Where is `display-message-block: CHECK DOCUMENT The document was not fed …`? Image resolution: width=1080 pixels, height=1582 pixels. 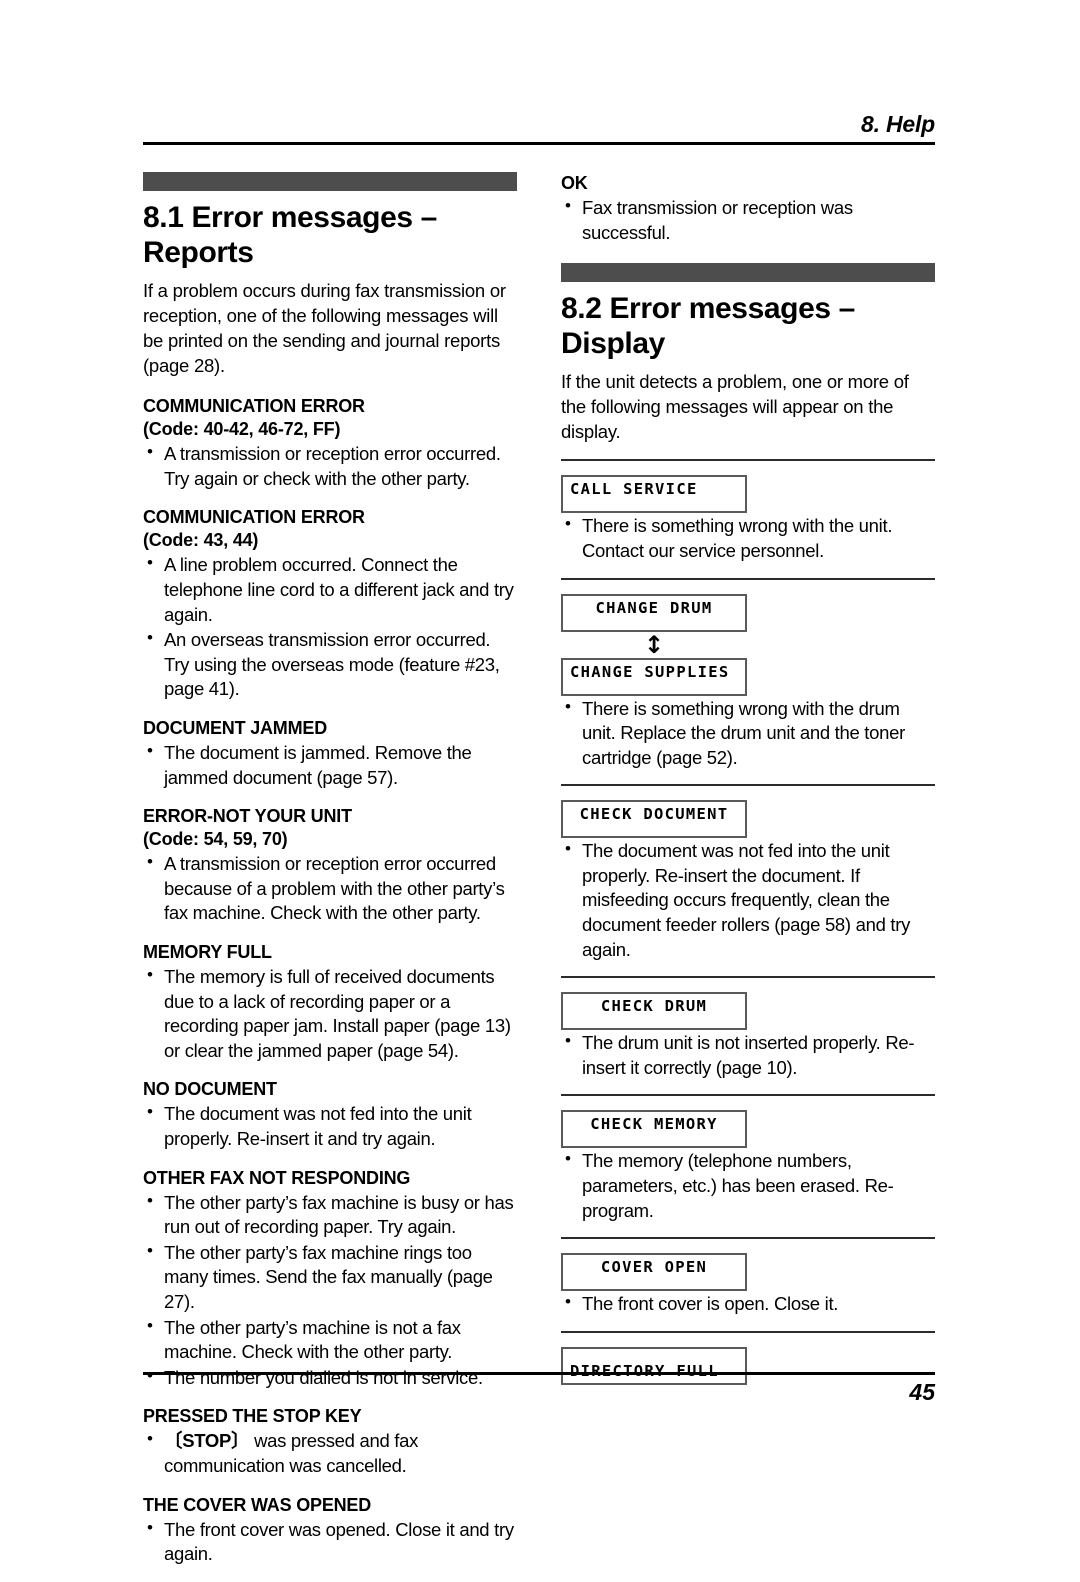
display-message-block: CHECK DOCUMENT The document was not fed … is located at coordinates (748, 881).